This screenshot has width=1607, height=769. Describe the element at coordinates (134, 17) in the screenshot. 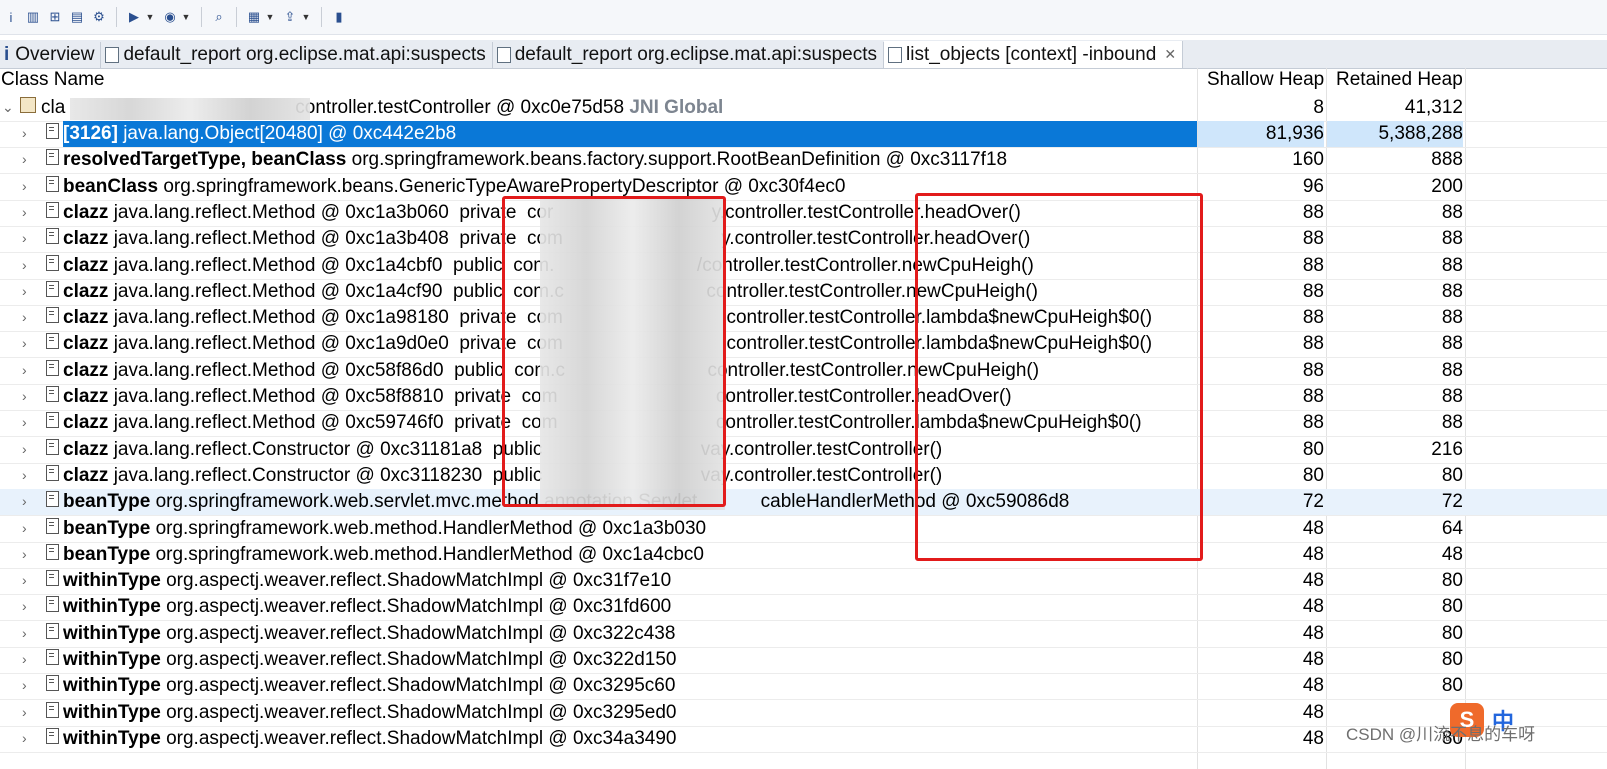

I see `run-report-icon: ▶` at that location.